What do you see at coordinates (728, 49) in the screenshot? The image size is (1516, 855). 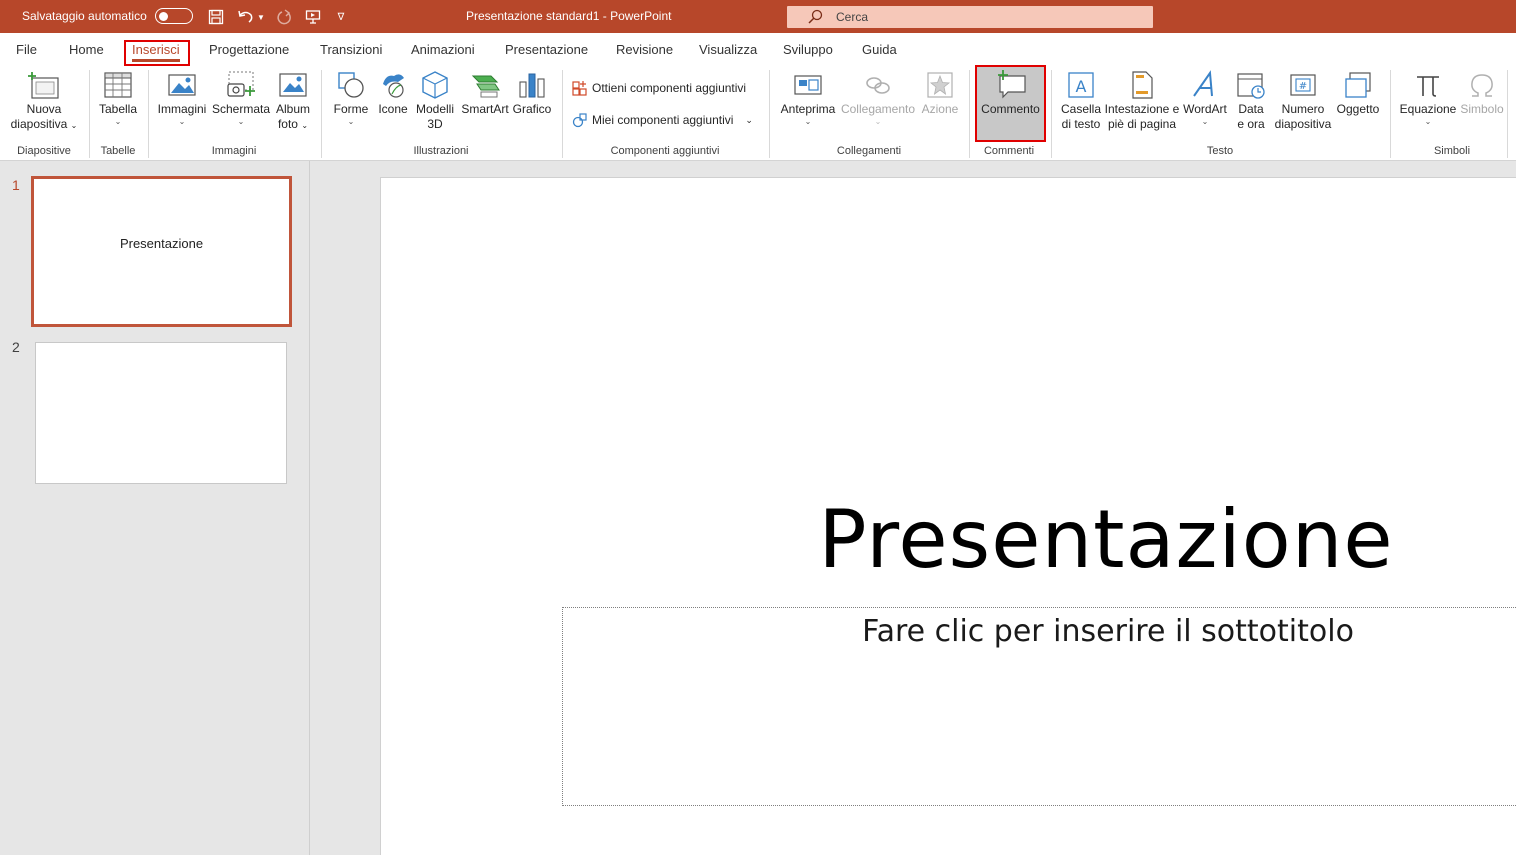 I see `tab-visualizza: Visualizza` at bounding box center [728, 49].